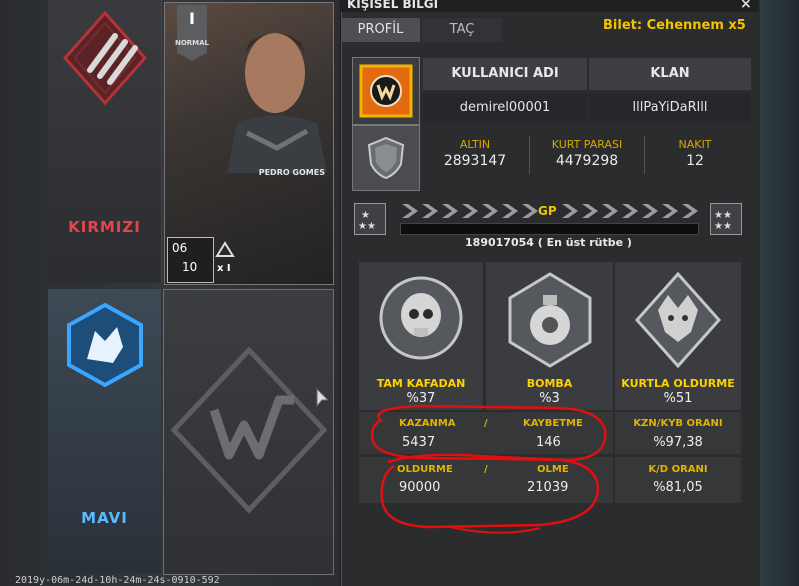  Describe the element at coordinates (421, 318) in the screenshot. I see `skull-emblem-icon` at that location.